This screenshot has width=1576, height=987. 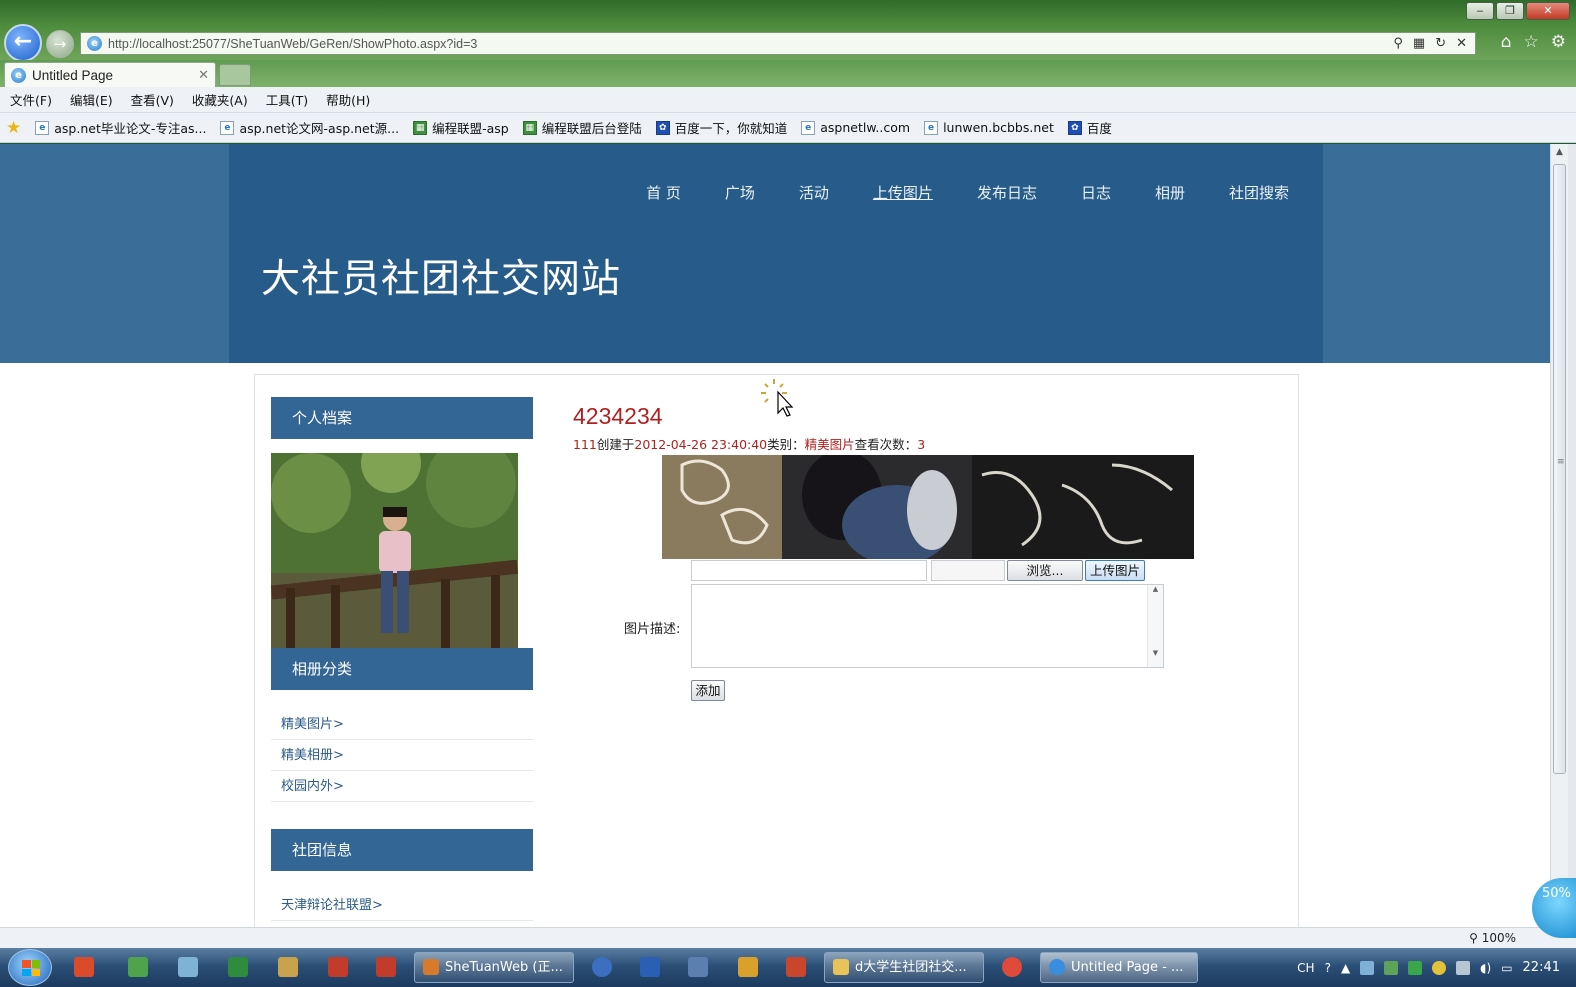 What do you see at coordinates (1461, 43) in the screenshot?
I see `stop-icon: ✕` at bounding box center [1461, 43].